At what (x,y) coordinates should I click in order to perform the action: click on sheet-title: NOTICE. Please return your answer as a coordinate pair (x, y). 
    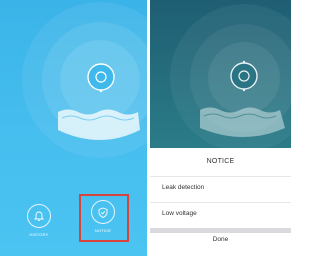
    Looking at the image, I should click on (220, 161).